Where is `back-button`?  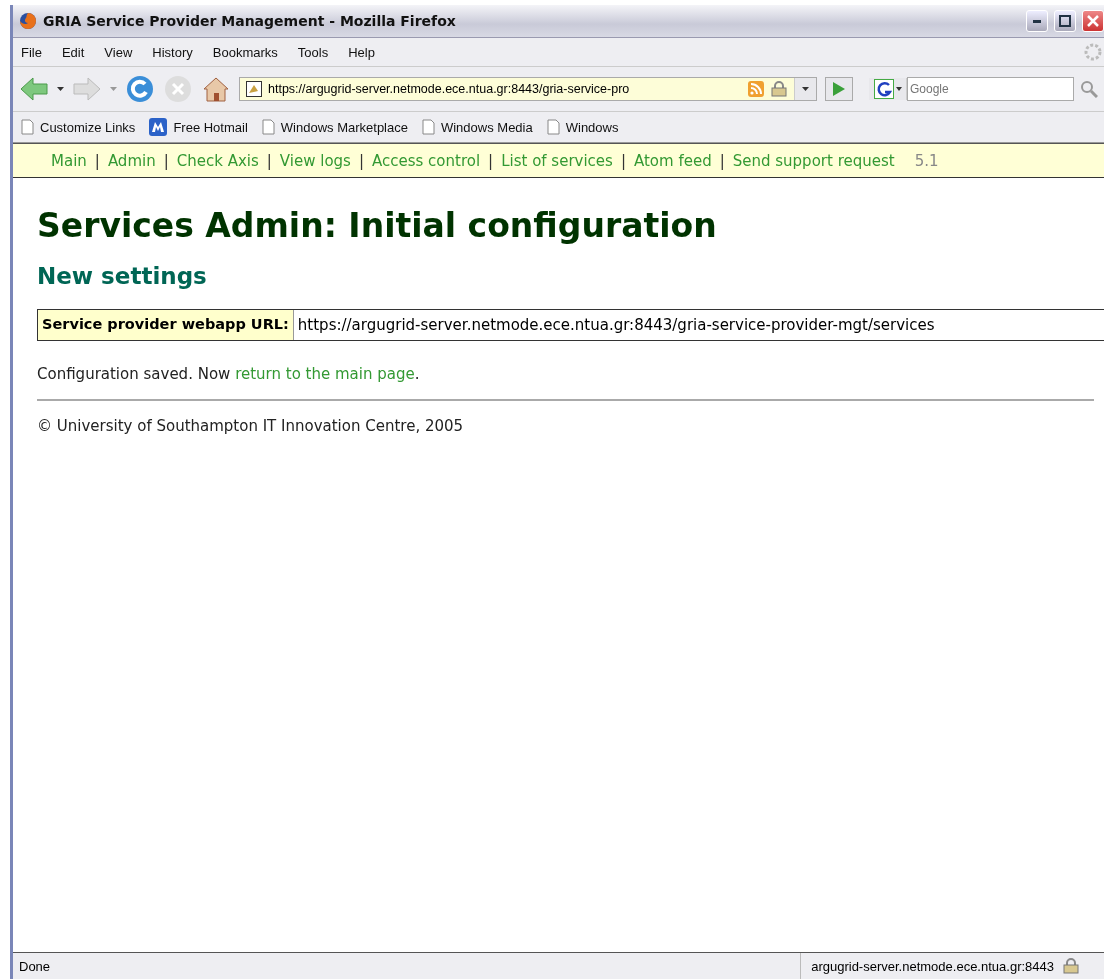
back-button is located at coordinates (34, 89).